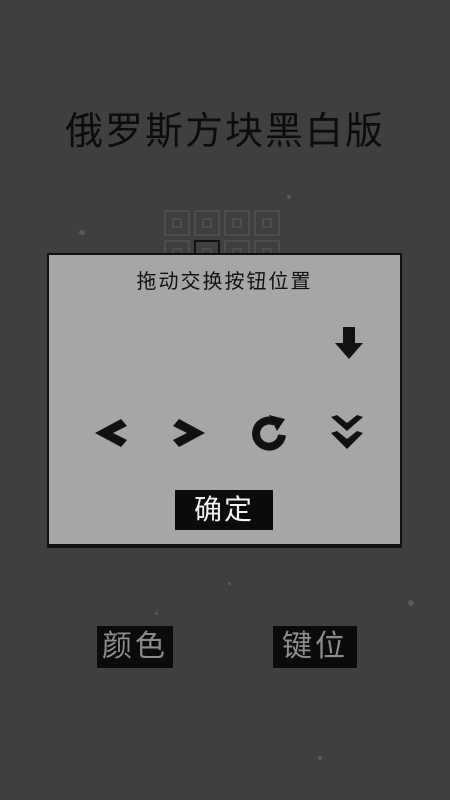 Image resolution: width=450 pixels, height=800 pixels. I want to click on dialog-title: 拖动交换按钮位置, so click(224, 281).